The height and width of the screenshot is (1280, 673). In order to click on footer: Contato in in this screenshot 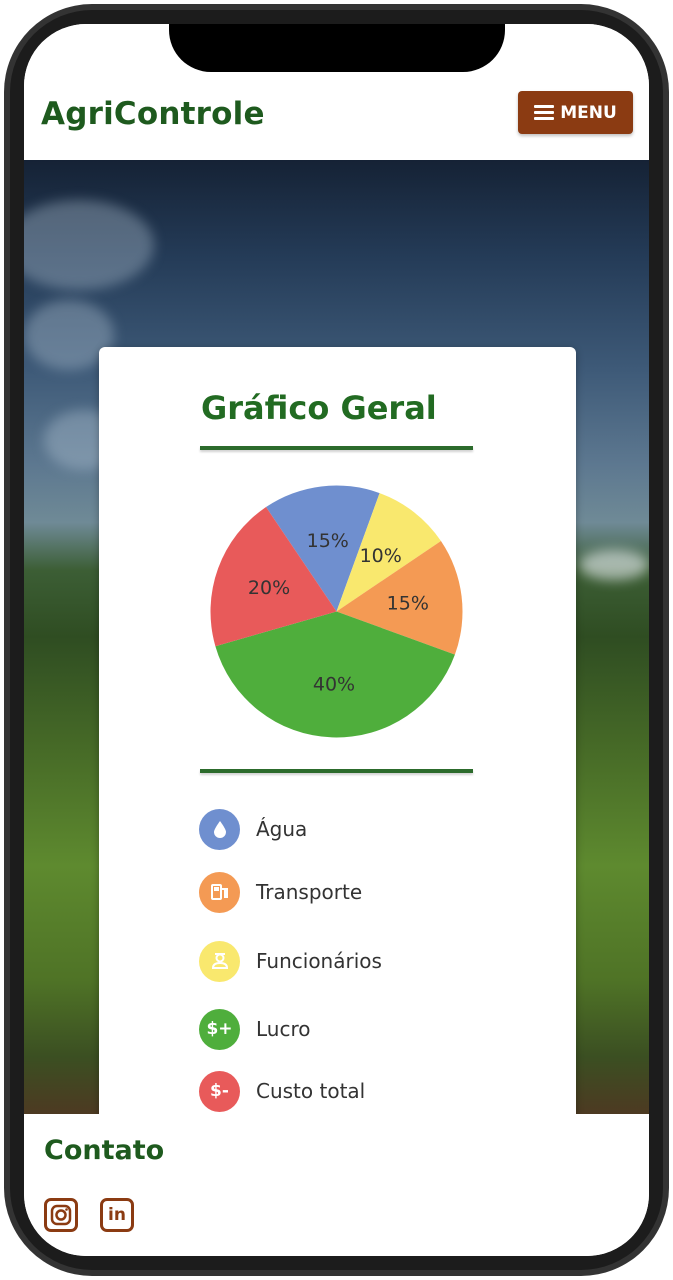, I will do `click(336, 1185)`.